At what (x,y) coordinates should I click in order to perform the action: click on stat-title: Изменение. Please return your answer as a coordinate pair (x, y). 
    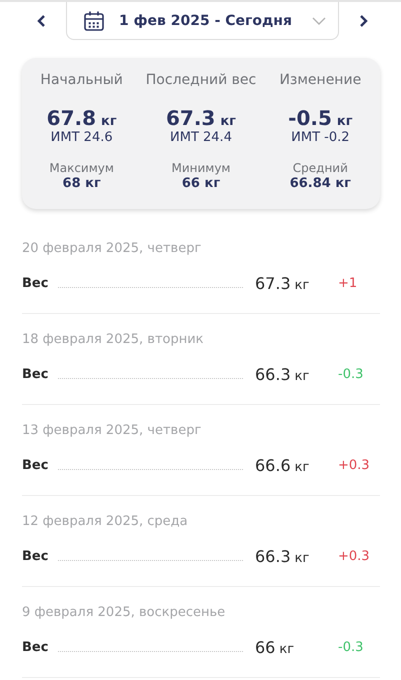
    Looking at the image, I should click on (320, 80).